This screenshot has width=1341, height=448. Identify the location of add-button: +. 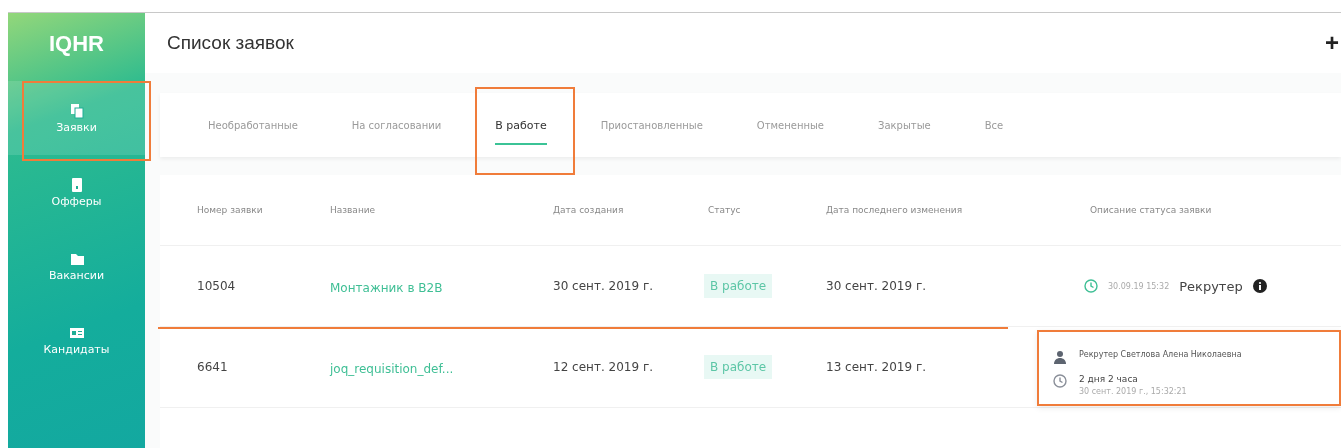
(1332, 43).